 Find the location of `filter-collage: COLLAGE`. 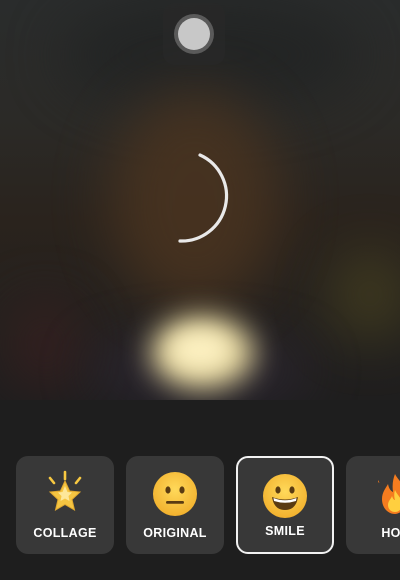

filter-collage: COLLAGE is located at coordinates (65, 505).